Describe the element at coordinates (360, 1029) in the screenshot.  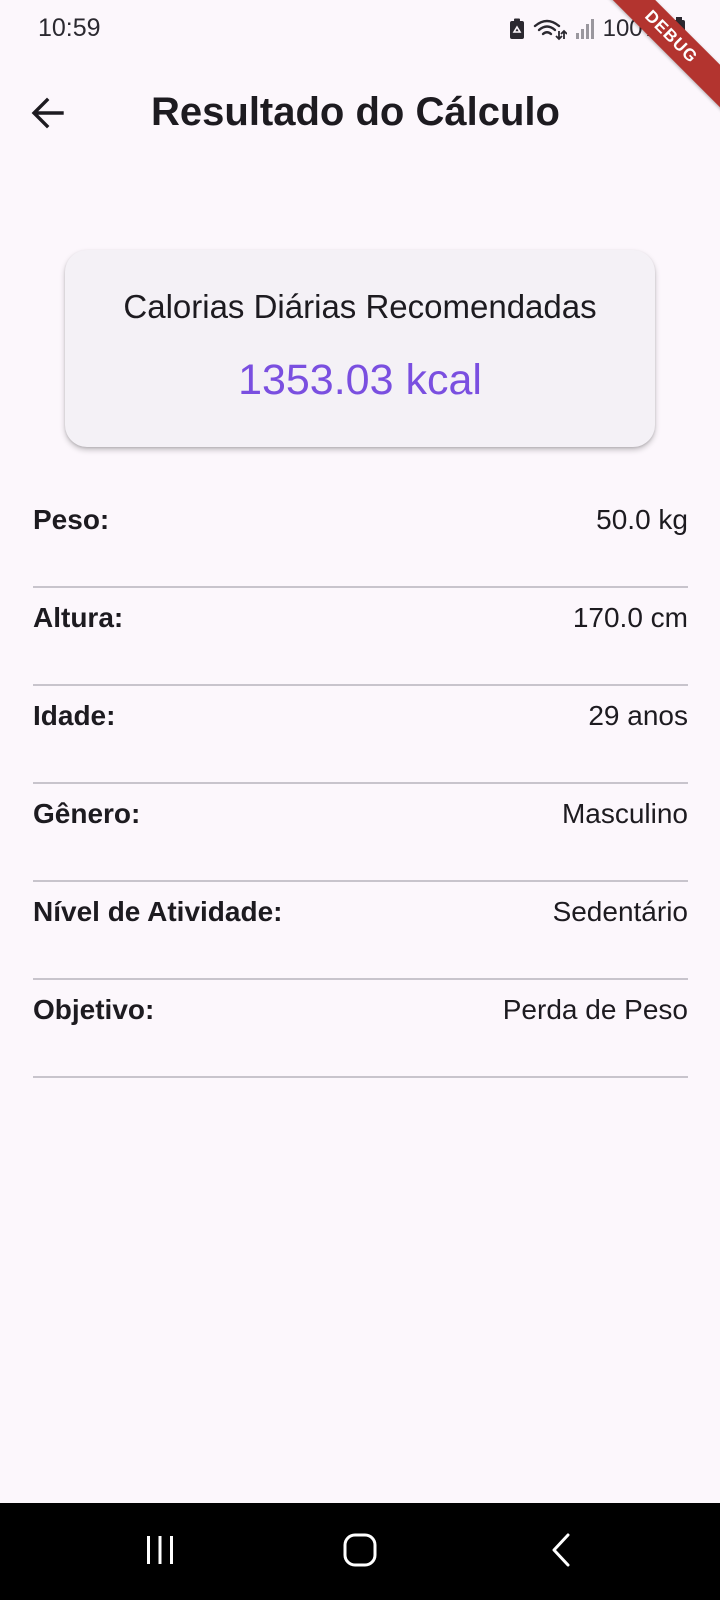
I see `detail-row-objetivo: Objetivo: Perda de Peso` at that location.